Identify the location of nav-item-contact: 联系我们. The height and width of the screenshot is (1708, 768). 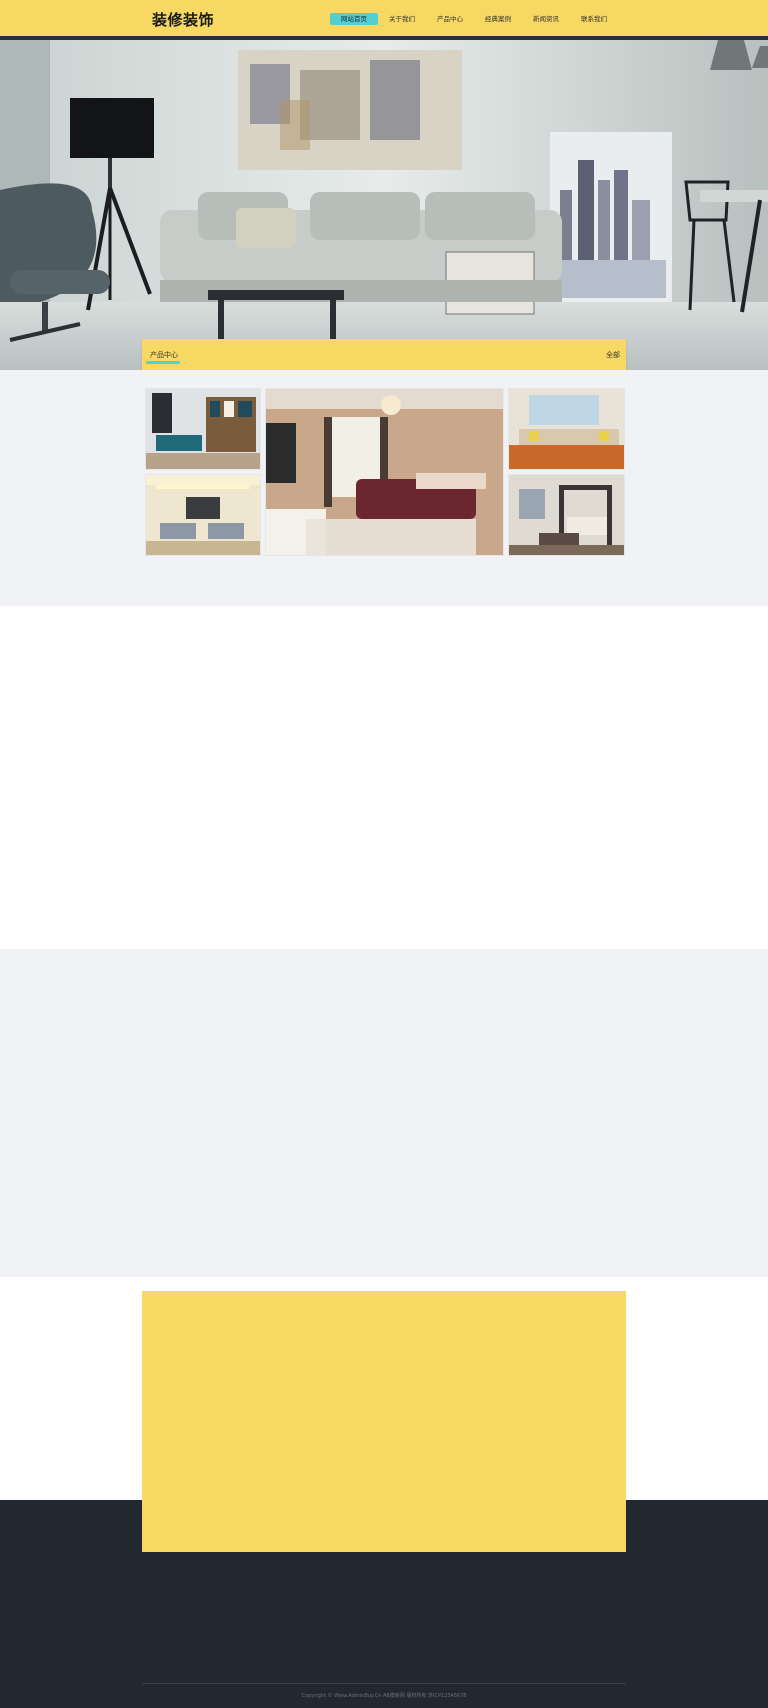
(594, 19).